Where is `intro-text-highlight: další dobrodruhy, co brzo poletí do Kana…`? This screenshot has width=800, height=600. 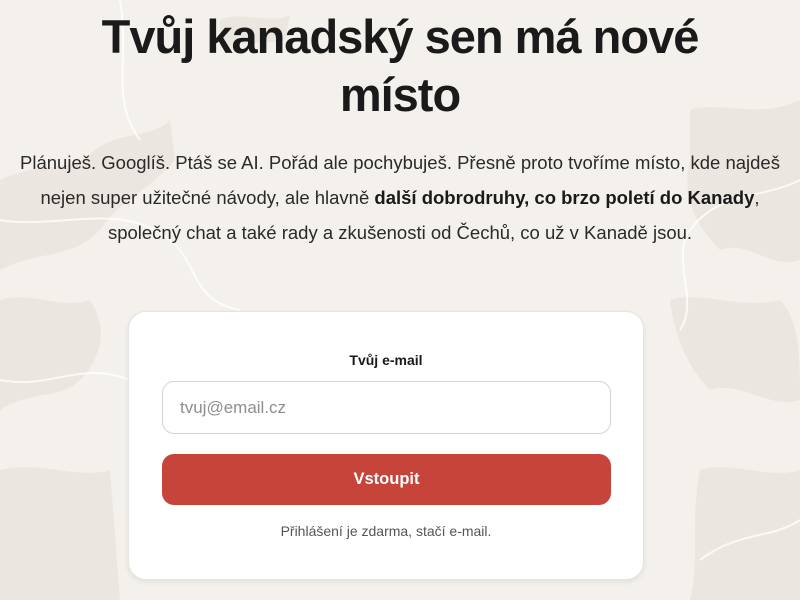 intro-text-highlight: další dobrodruhy, co brzo poletí do Kana… is located at coordinates (564, 197).